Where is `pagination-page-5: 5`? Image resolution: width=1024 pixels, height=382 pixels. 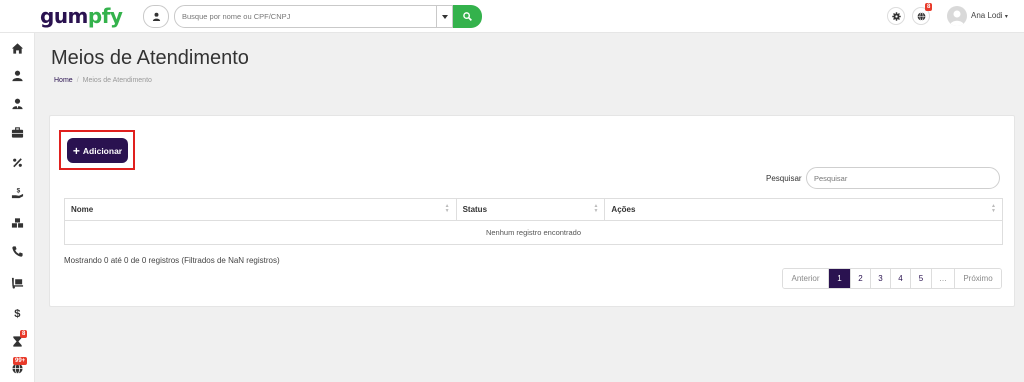 pagination-page-5: 5 is located at coordinates (921, 278).